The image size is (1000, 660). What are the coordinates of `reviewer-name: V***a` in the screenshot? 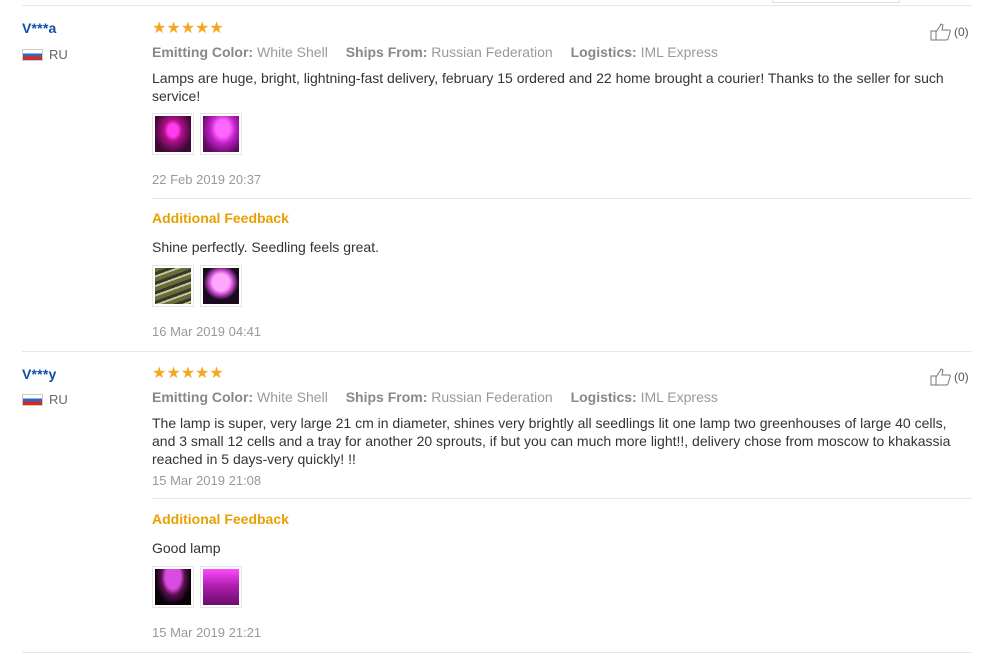 It's located at (39, 28).